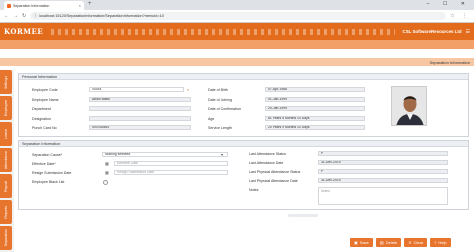 Image resolution: width=474 pixels, height=252 pixels. I want to click on designation-field, so click(140, 118).